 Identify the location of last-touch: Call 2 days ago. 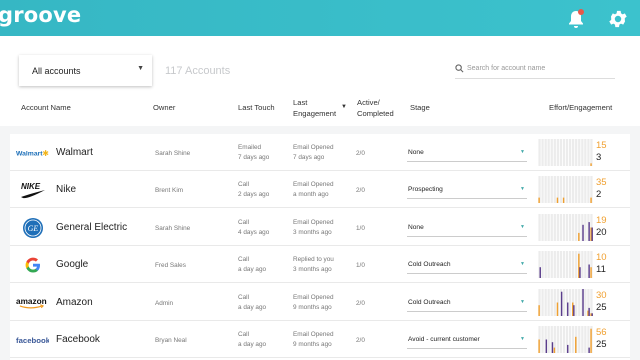
(253, 189).